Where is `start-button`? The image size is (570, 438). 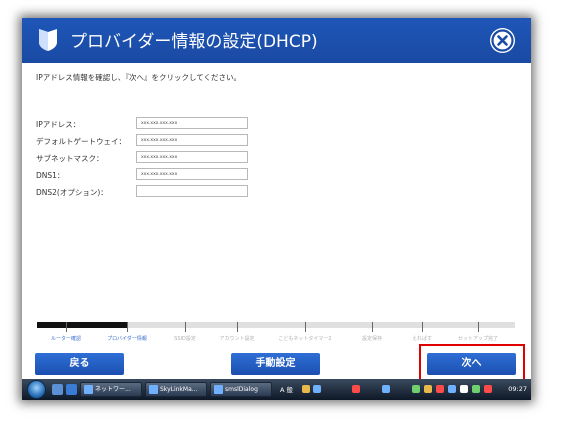 start-button is located at coordinates (36, 389).